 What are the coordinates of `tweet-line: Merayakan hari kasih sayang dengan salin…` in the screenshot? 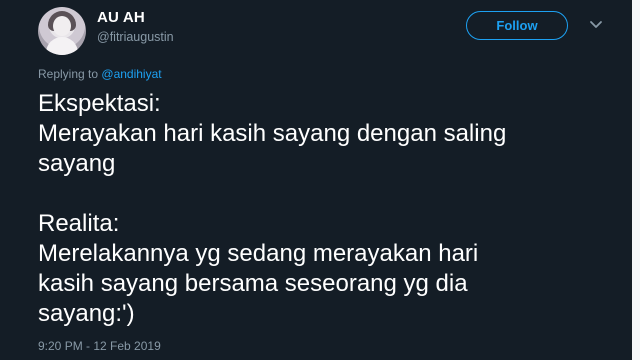 It's located at (272, 133).